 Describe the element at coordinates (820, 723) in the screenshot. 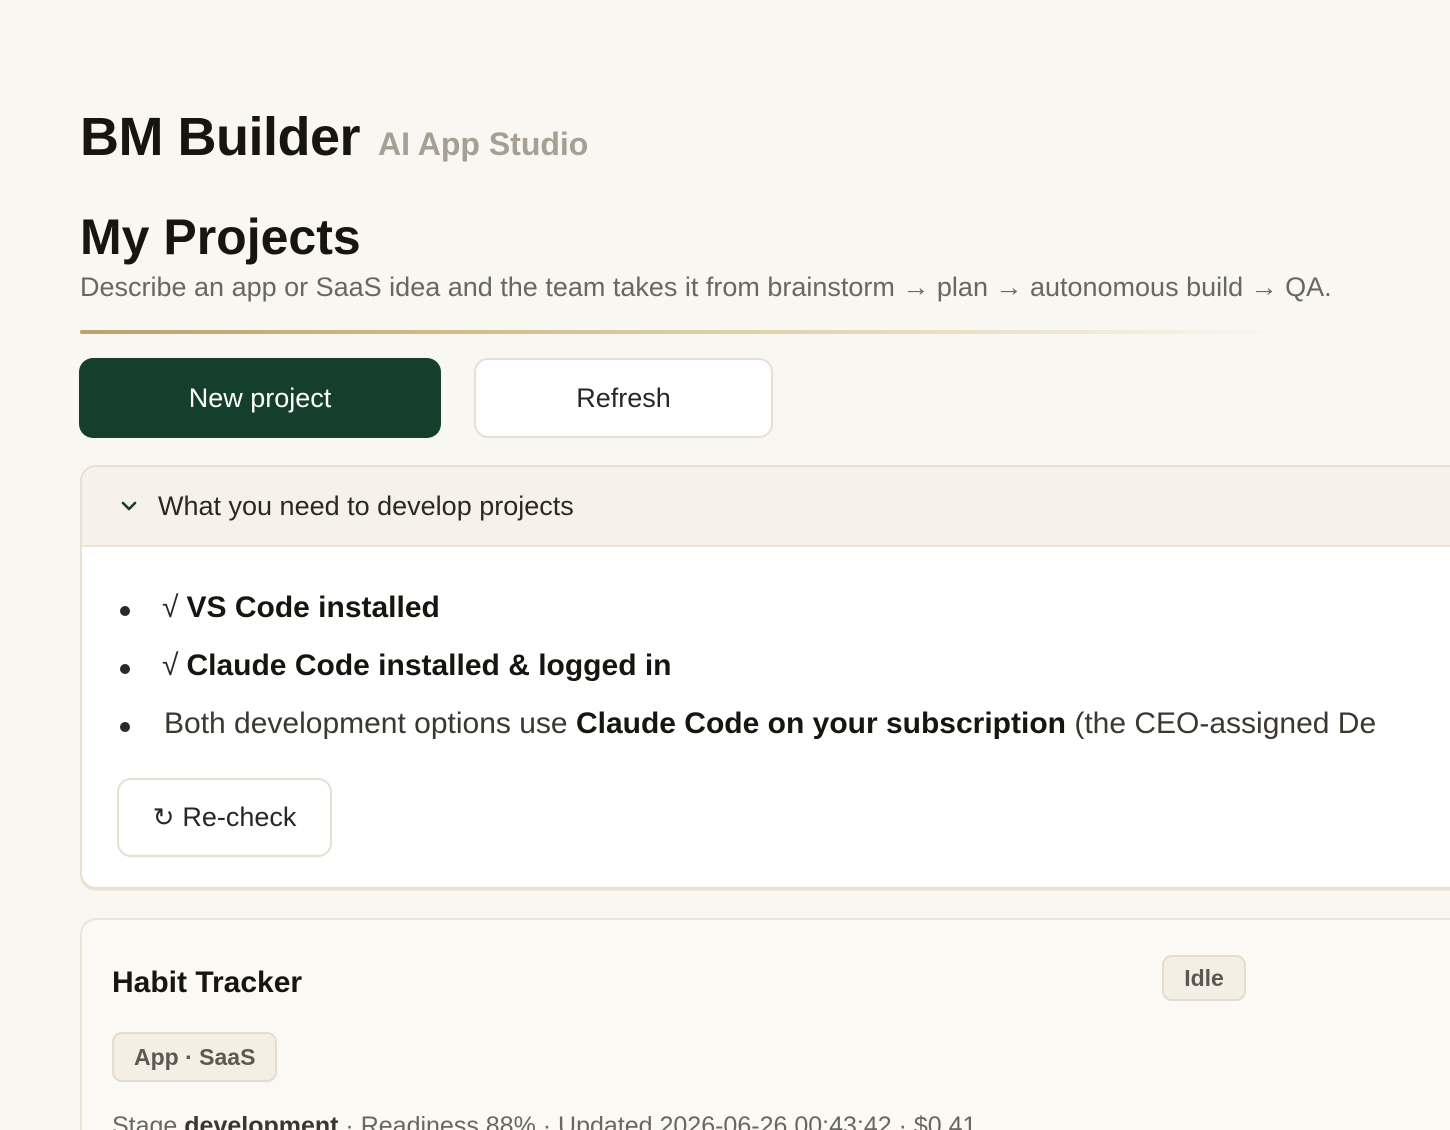

I see `requirement-emphasis: Claude Code on your subscription` at that location.